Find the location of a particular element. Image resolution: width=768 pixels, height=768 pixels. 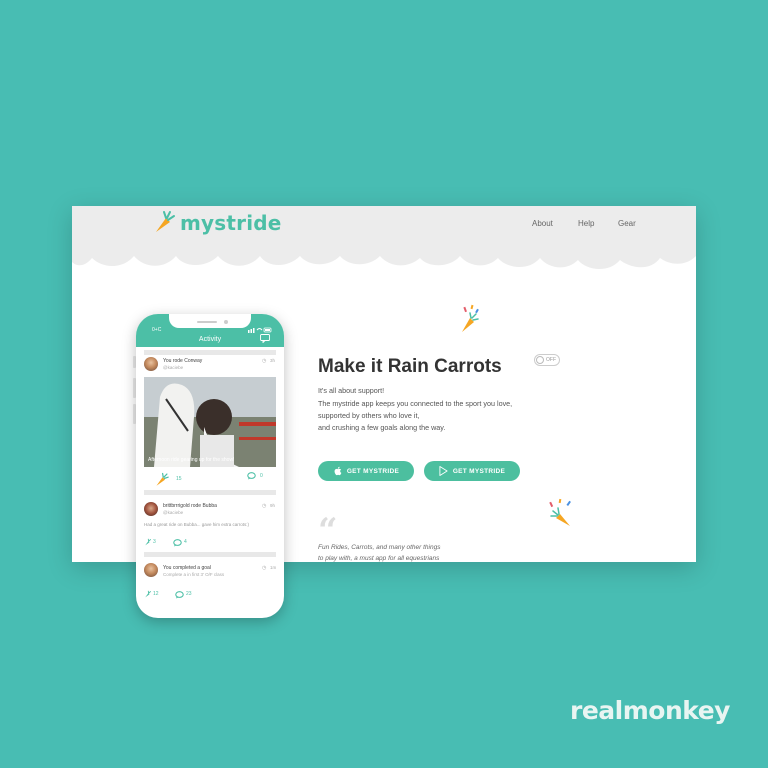

wifi-icon is located at coordinates (260, 330).